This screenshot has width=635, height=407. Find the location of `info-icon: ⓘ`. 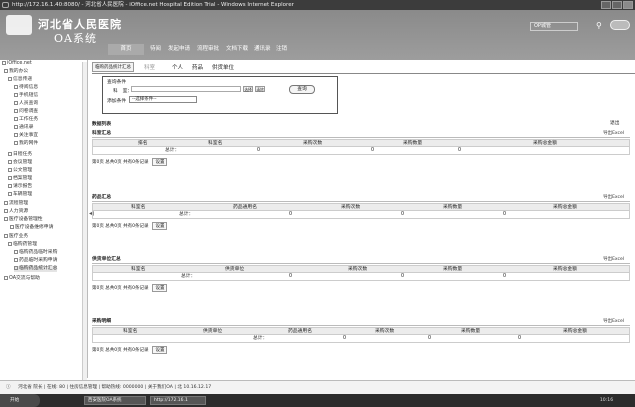

info-icon: ⓘ is located at coordinates (8, 387).